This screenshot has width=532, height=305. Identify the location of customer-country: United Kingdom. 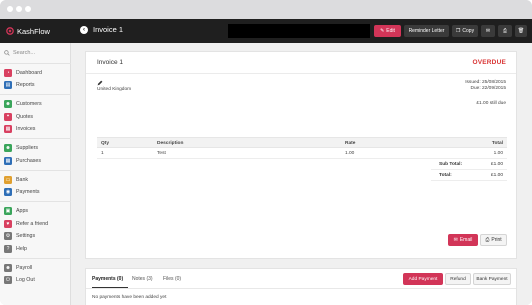
(114, 89).